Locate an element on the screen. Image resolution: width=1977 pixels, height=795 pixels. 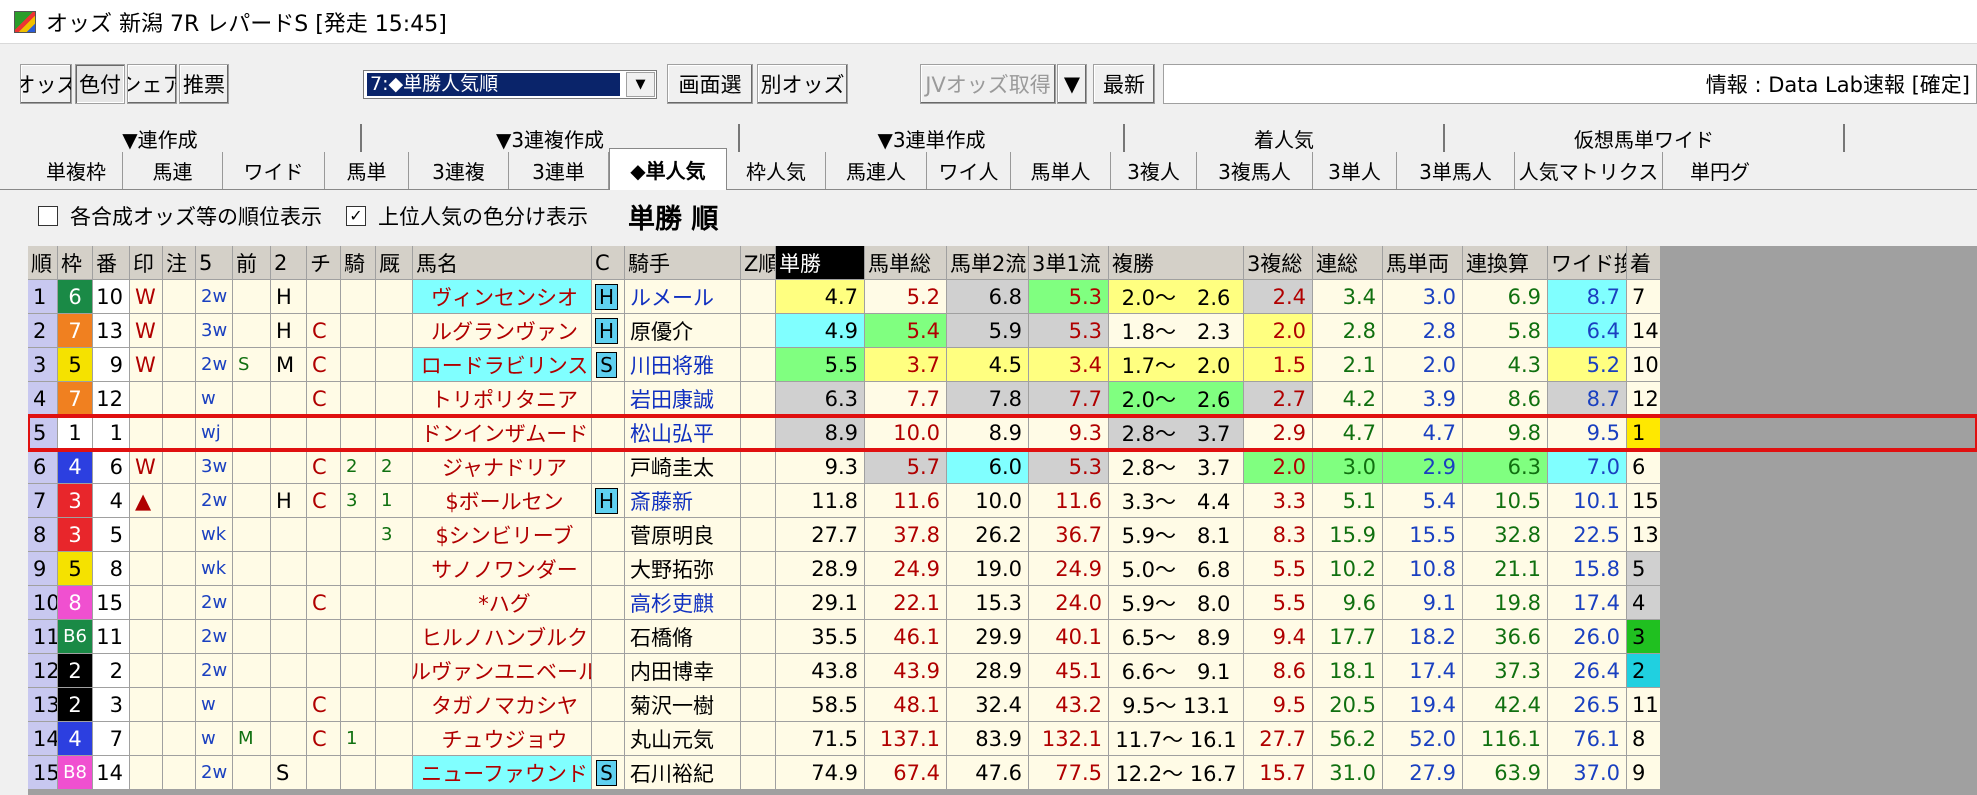
col-jockey-change is located at coordinates (358, 296).